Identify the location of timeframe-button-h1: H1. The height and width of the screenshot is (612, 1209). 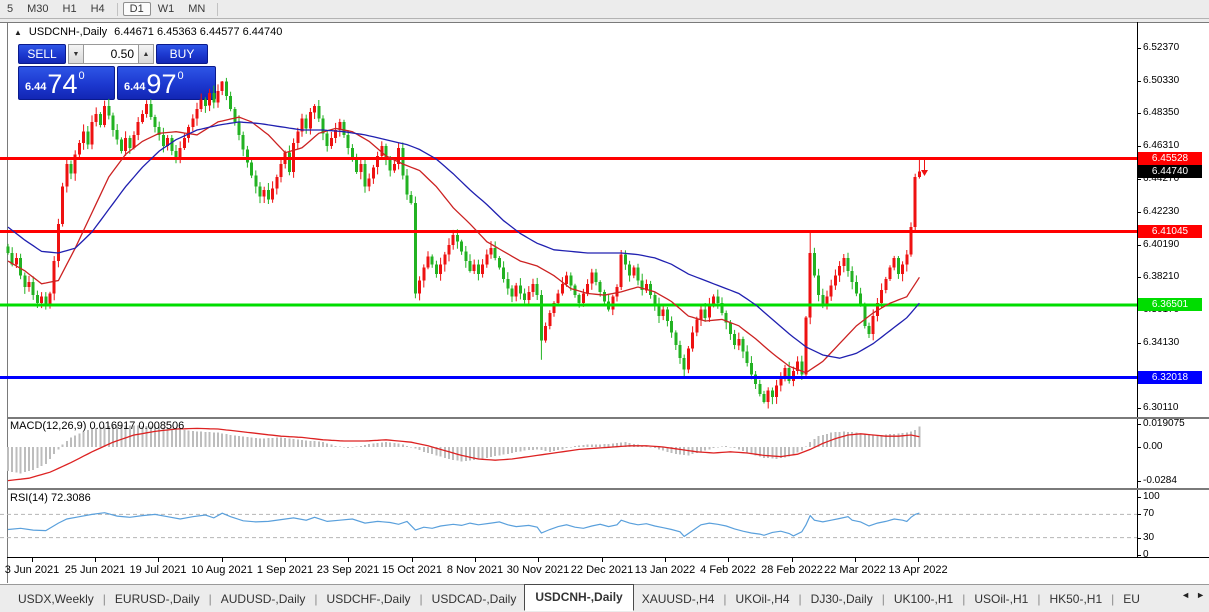
(70, 9).